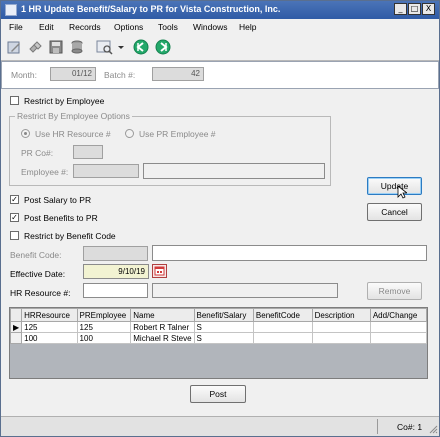  What do you see at coordinates (377, 426) in the screenshot?
I see `status-divider` at bounding box center [377, 426].